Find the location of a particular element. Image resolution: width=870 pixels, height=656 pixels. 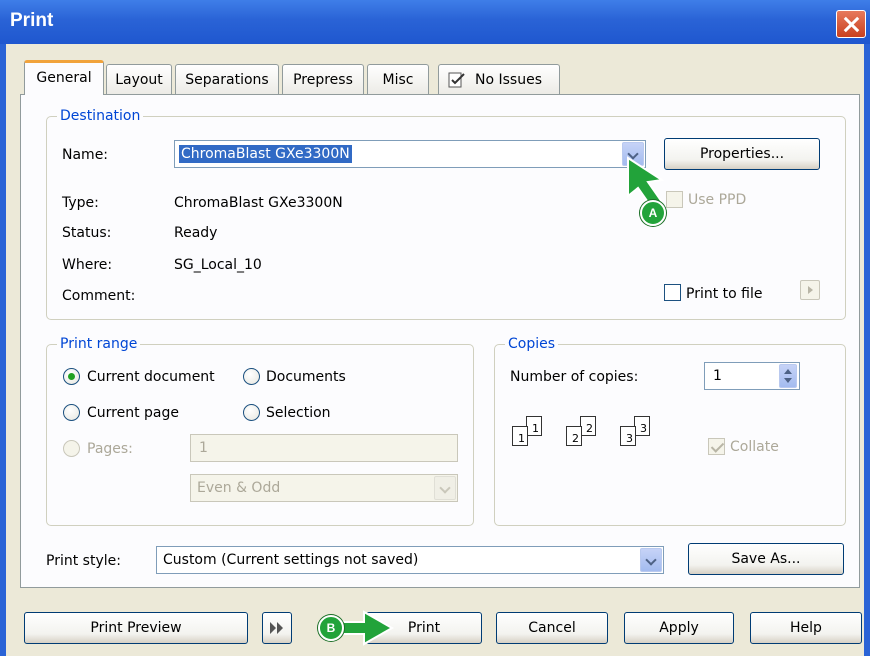

collate-page-front: 2 is located at coordinates (574, 436).